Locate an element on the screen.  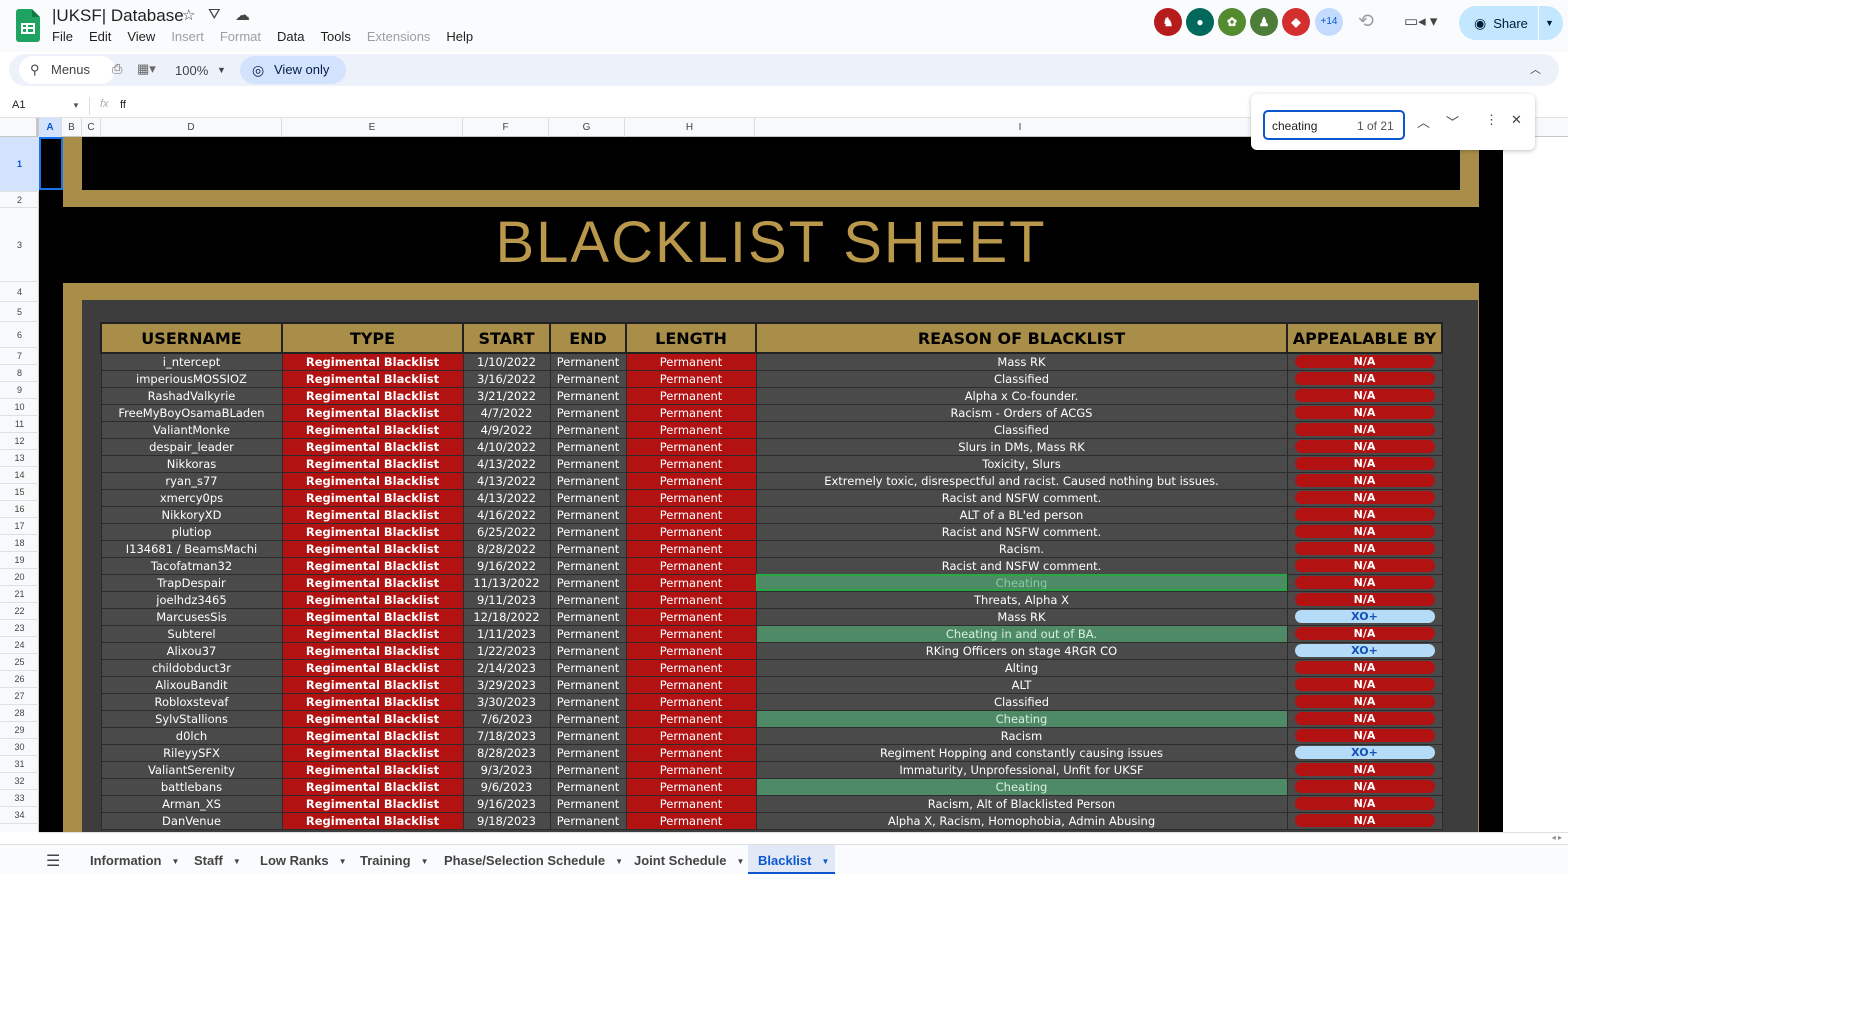
start-date-cell: 3/29/2023 is located at coordinates (506, 684).